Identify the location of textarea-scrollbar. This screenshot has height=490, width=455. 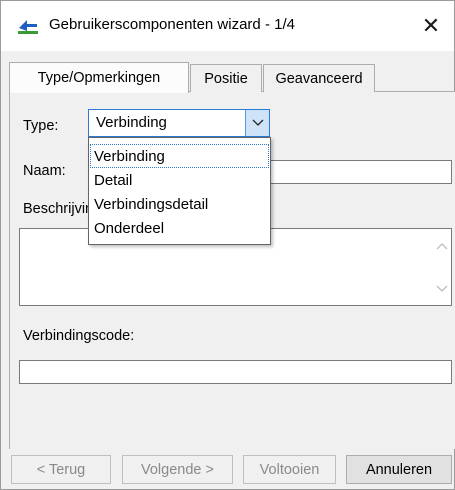
(442, 267).